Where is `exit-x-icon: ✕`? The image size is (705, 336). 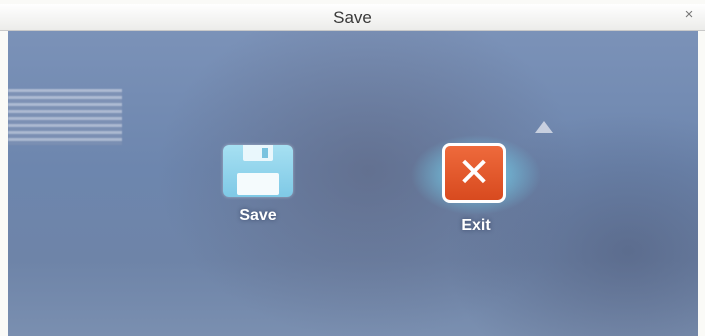
exit-x-icon: ✕ is located at coordinates (474, 173).